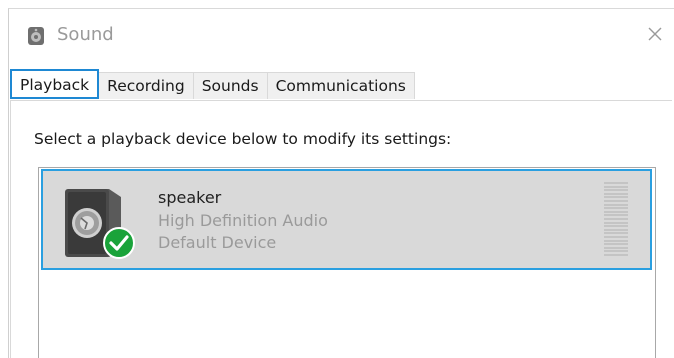 The height and width of the screenshot is (358, 674). Describe the element at coordinates (55, 84) in the screenshot. I see `tab-playback: Playback` at that location.